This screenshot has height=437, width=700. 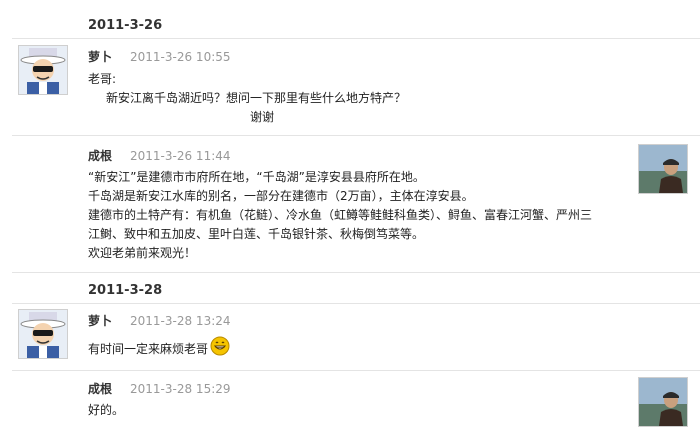 I want to click on comment-header: 萝卜 2011-3-26 10:55, so click(x=159, y=56).